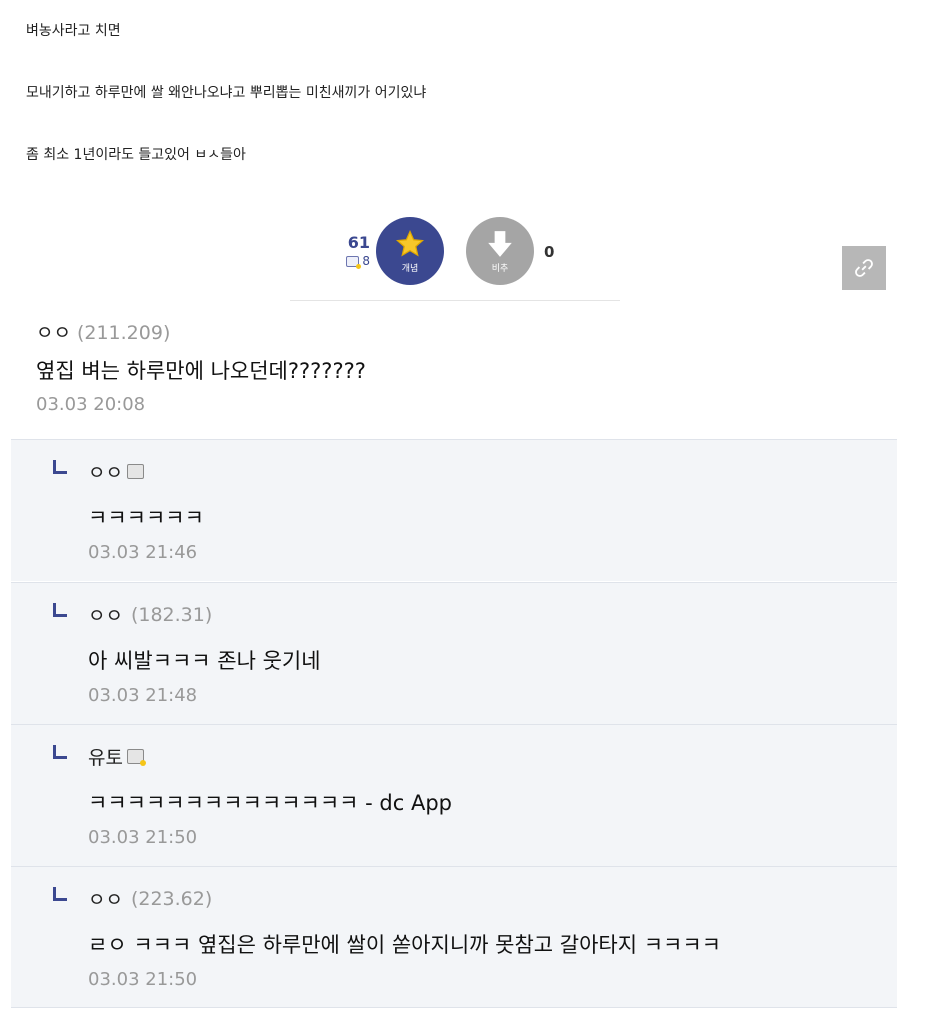 Image resolution: width=929 pixels, height=1013 pixels. I want to click on link-icon, so click(864, 268).